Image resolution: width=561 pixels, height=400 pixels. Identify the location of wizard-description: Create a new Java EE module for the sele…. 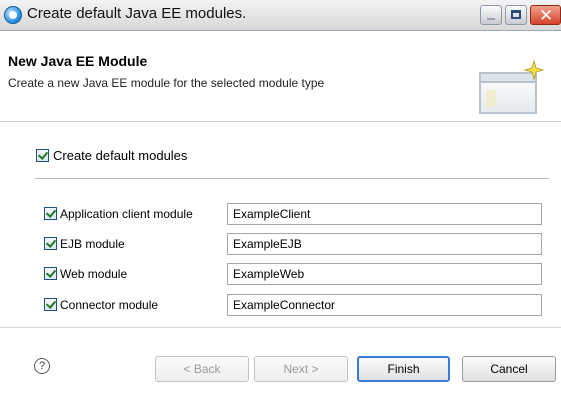
(166, 83).